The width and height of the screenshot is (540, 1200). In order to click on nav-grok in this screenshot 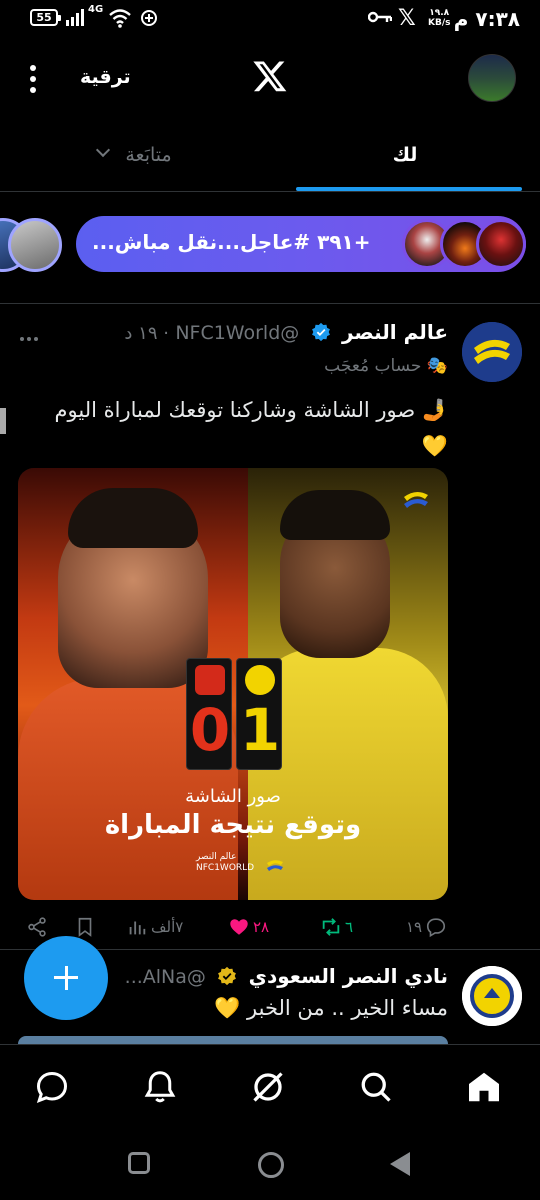, I will do `click(270, 1089)`.